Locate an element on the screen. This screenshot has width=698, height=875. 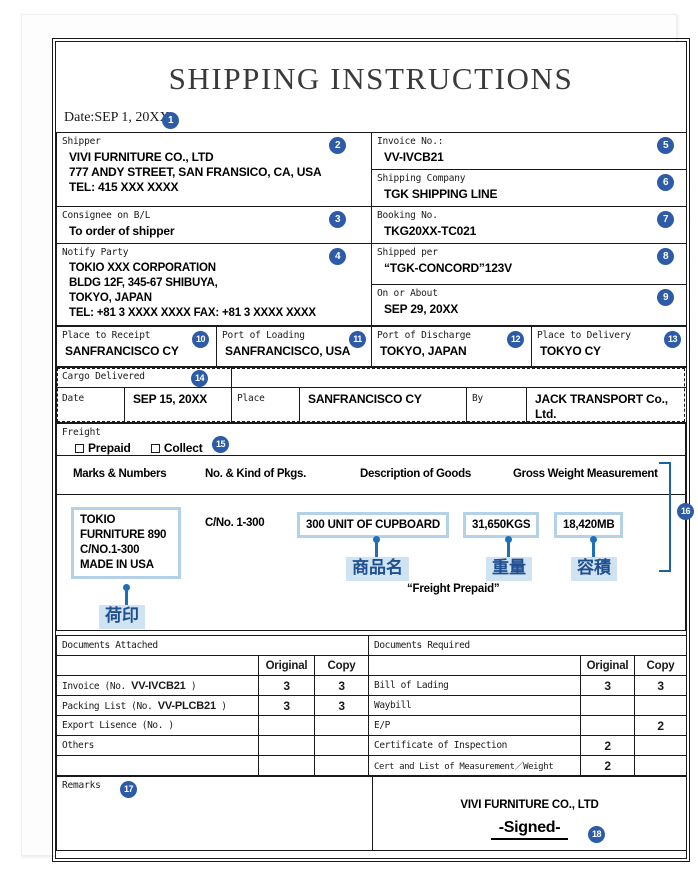
remarks-label: Remarks is located at coordinates (81, 785).